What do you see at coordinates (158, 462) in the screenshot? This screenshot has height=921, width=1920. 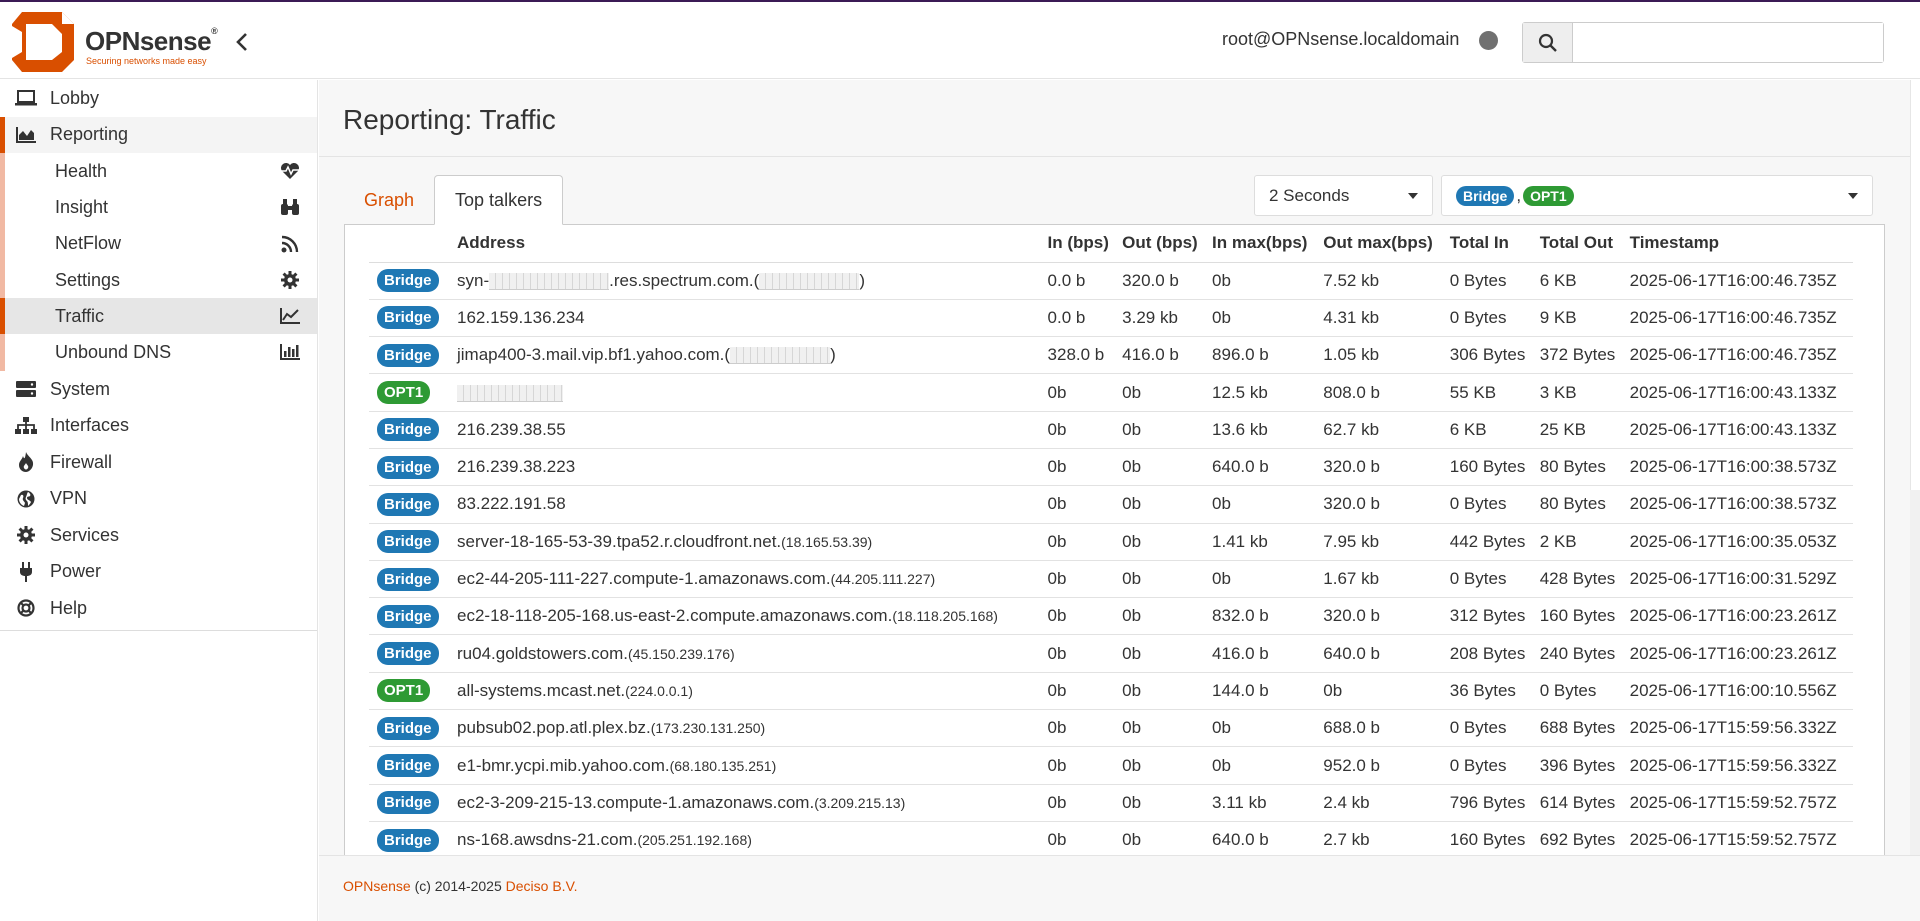 I see `sidebar-item-firewall: Firewall` at bounding box center [158, 462].